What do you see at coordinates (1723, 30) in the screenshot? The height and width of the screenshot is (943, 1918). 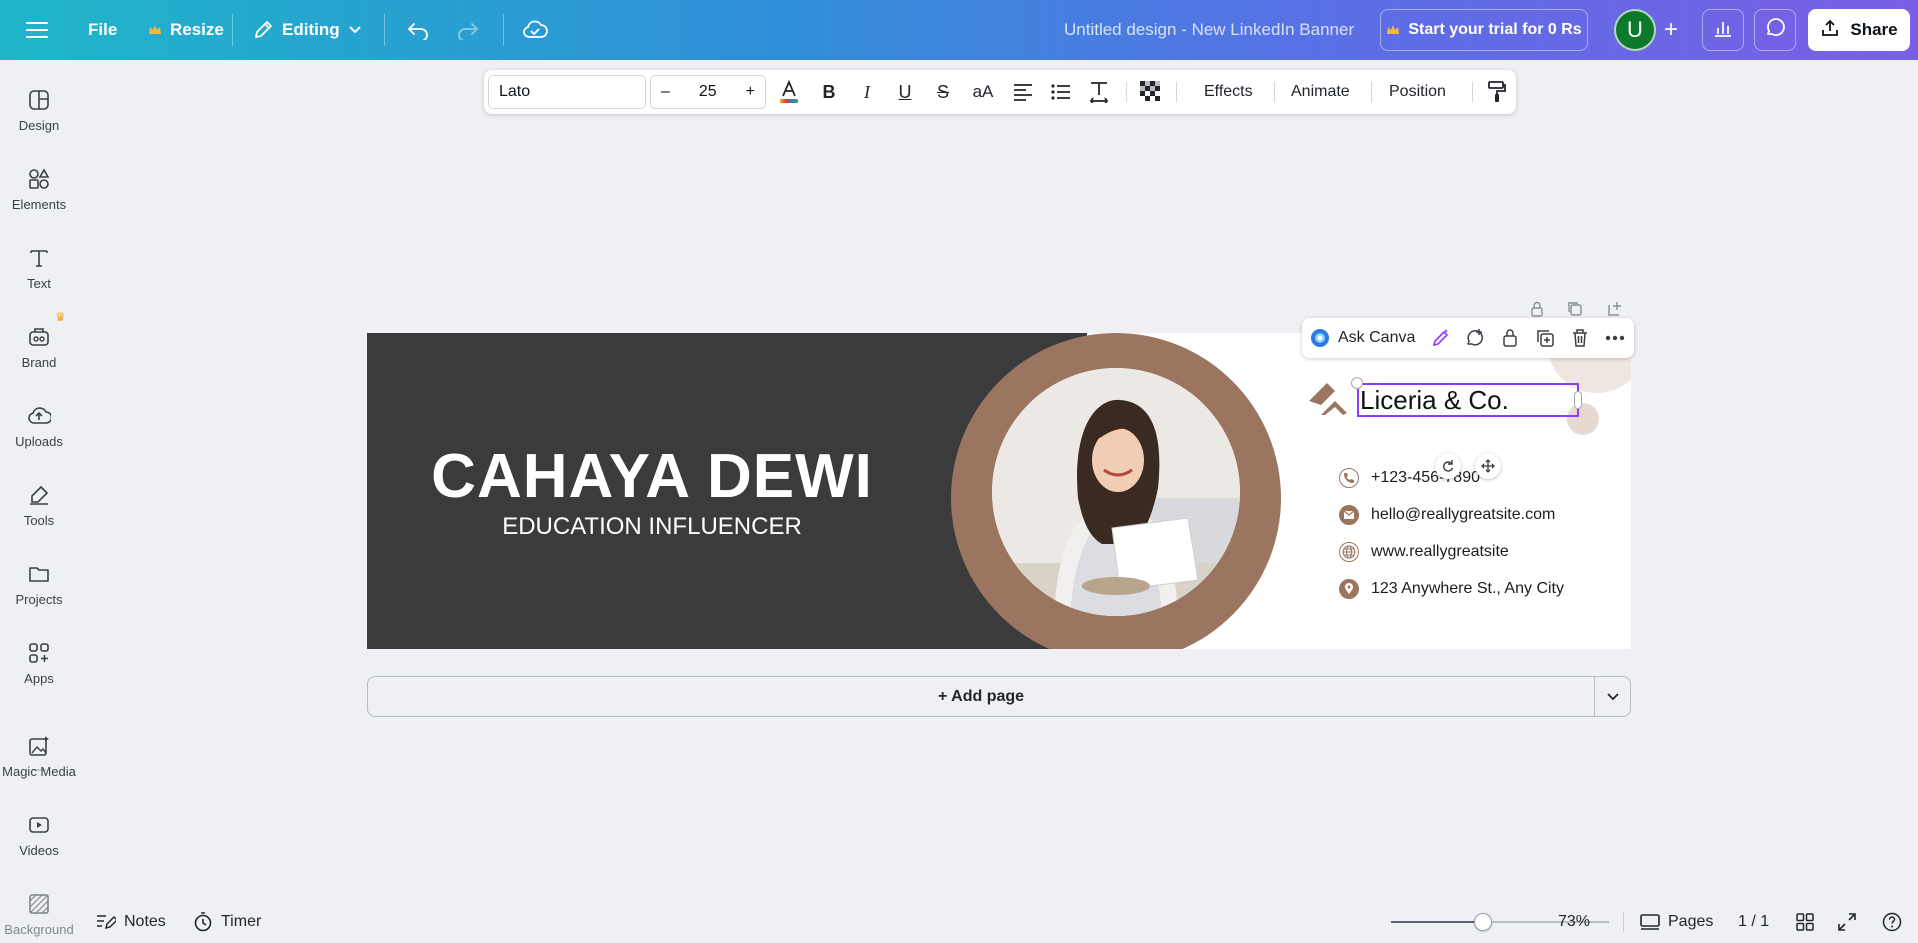 I see `insights-button` at bounding box center [1723, 30].